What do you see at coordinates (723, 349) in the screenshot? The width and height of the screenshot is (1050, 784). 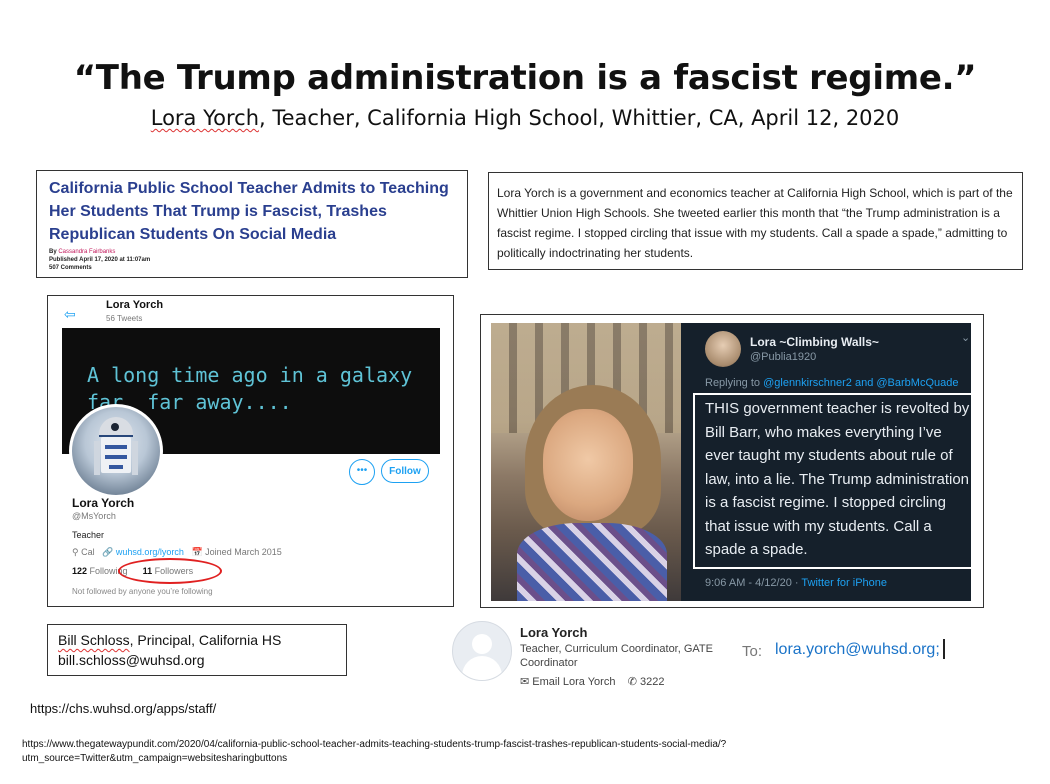 I see `tweet-avatar` at bounding box center [723, 349].